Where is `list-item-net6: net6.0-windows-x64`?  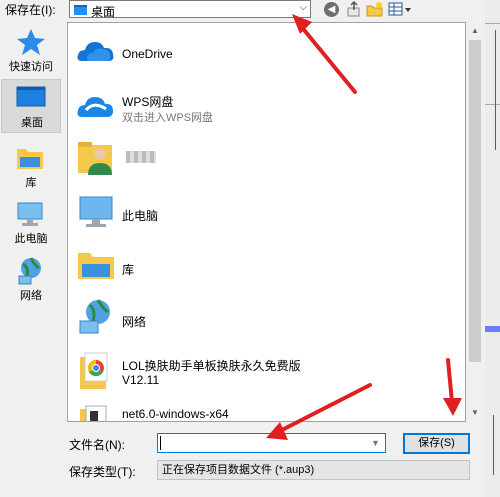 list-item-net6: net6.0-windows-x64 is located at coordinates (262, 410).